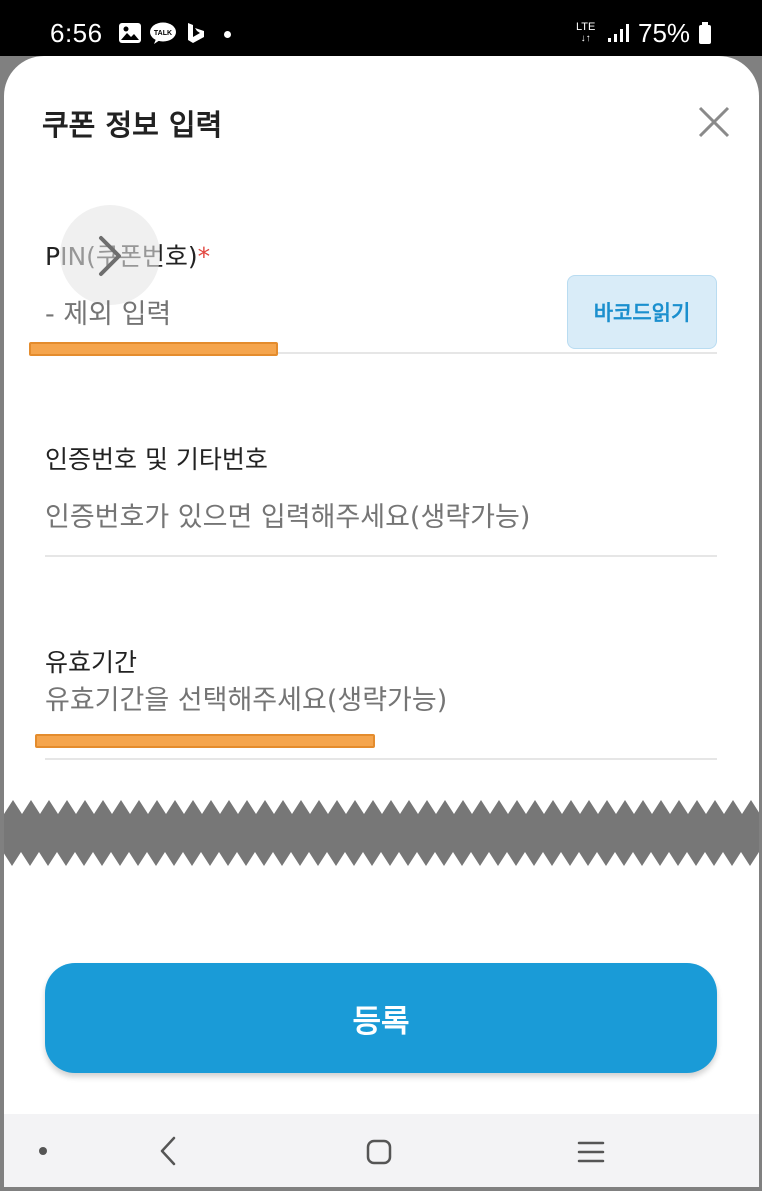 The width and height of the screenshot is (762, 1191). Describe the element at coordinates (156, 459) in the screenshot. I see `auth-field-label: 인증번호 및 기타번호` at that location.